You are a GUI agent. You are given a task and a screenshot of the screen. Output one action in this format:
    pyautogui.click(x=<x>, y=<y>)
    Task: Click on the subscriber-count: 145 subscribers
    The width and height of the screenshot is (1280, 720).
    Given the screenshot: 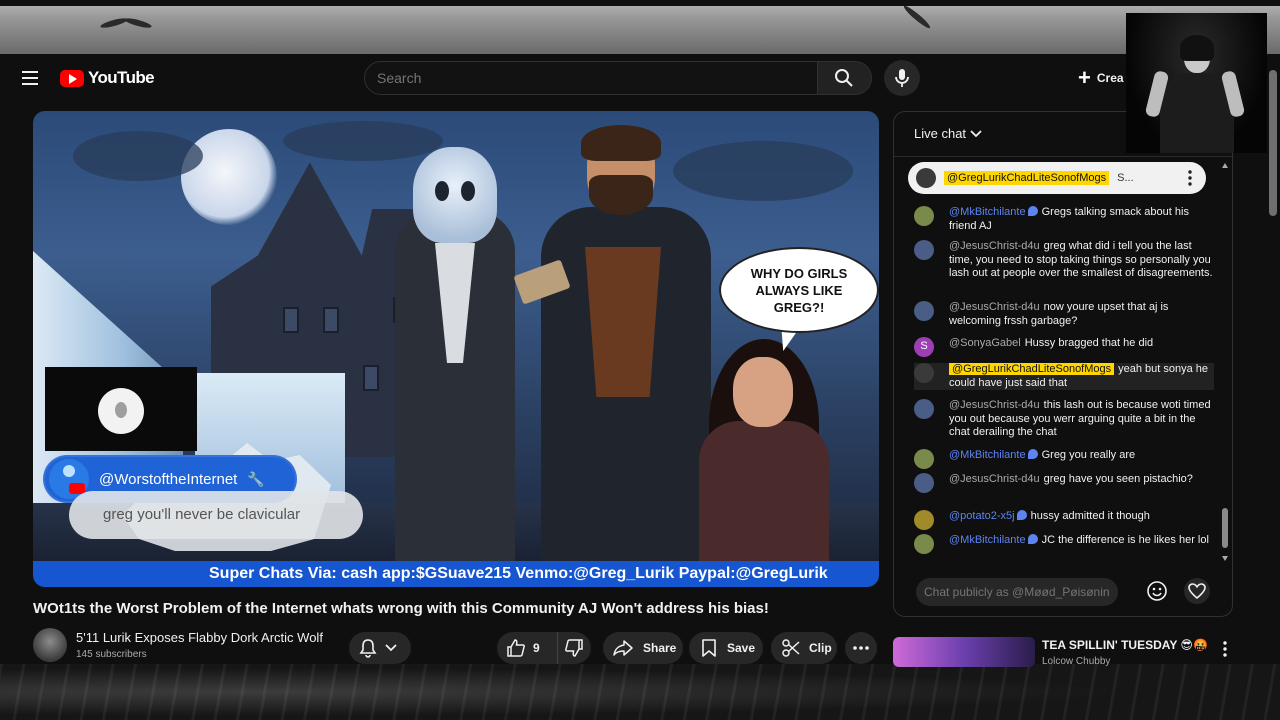 What is the action you would take?
    pyautogui.click(x=111, y=654)
    